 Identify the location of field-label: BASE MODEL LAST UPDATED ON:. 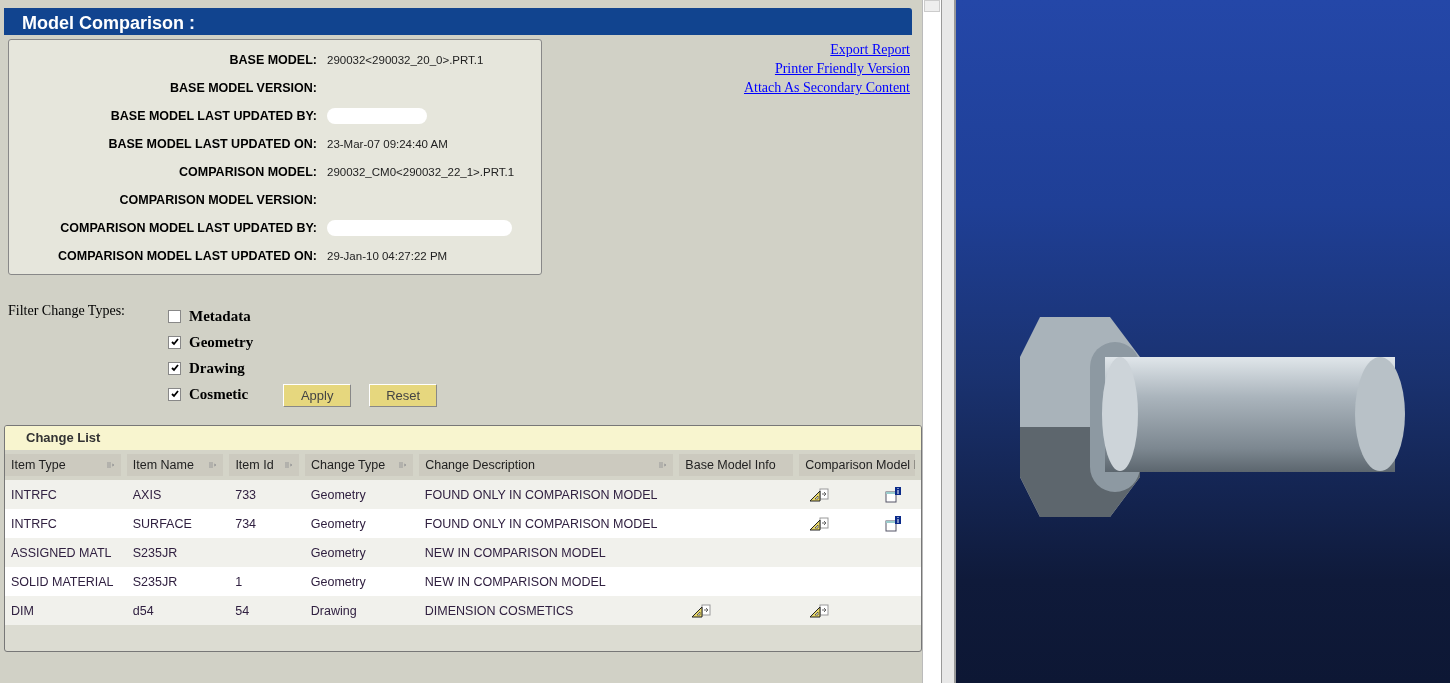
(212, 144).